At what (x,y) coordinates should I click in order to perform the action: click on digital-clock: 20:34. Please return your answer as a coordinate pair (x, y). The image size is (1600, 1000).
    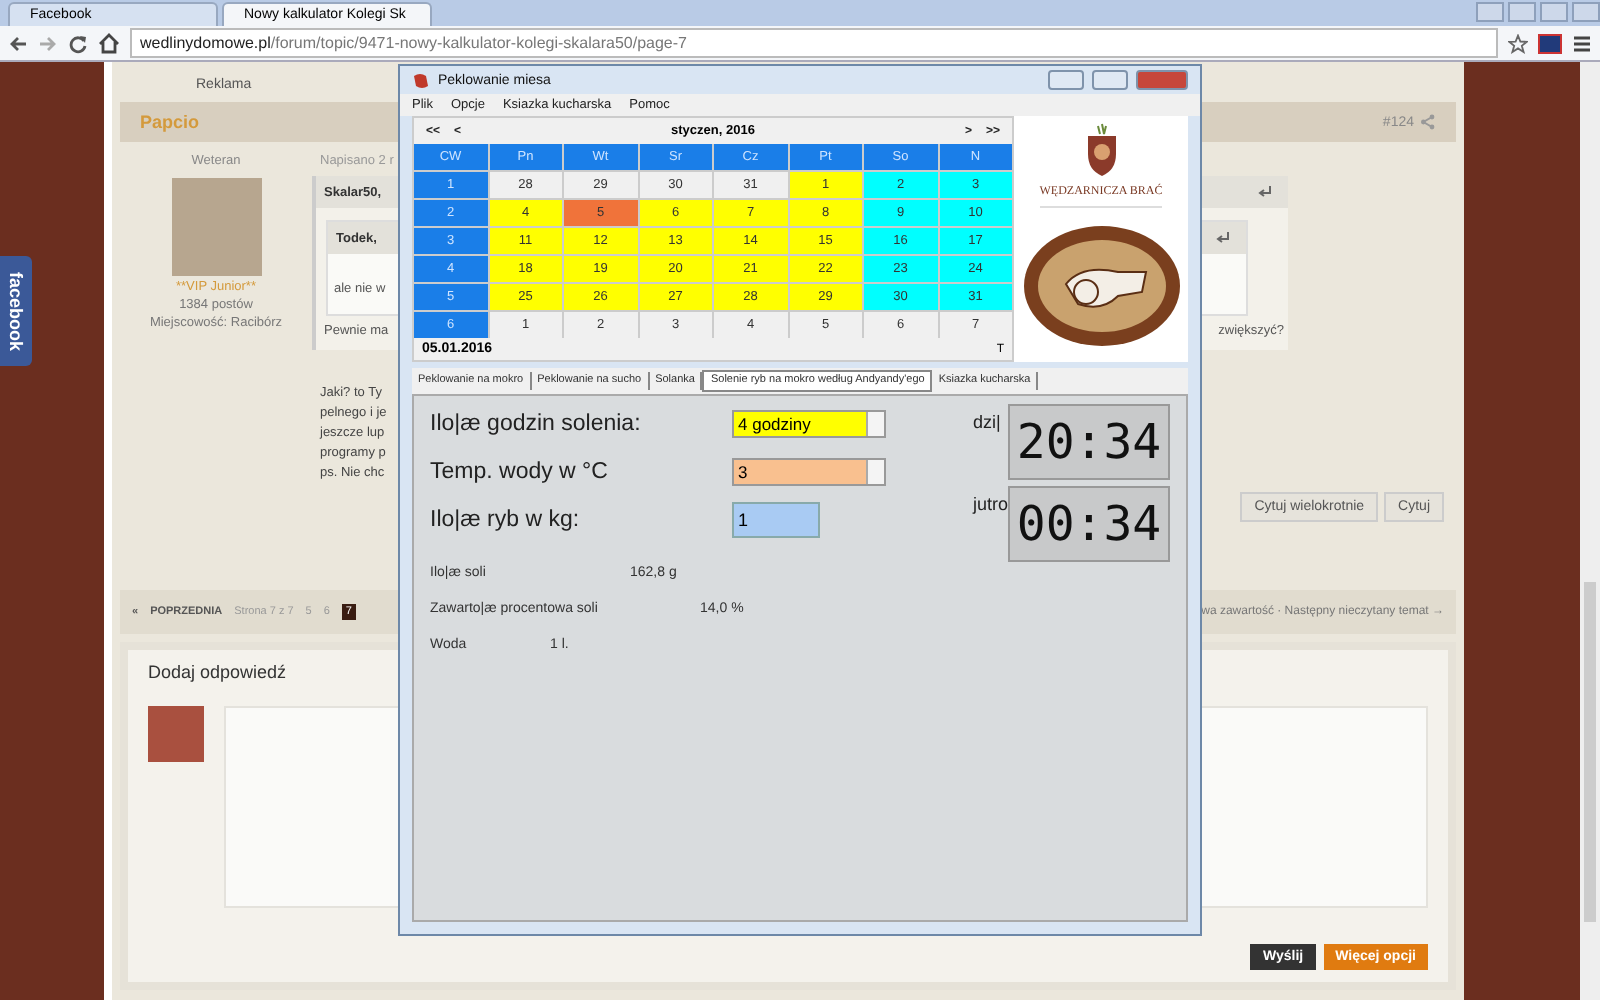
    Looking at the image, I should click on (1089, 442).